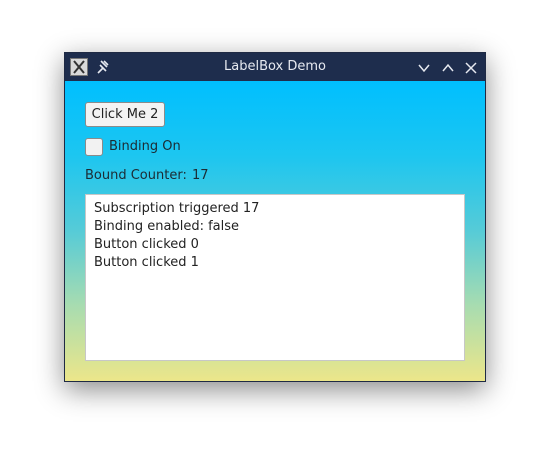  I want to click on minimize-icon, so click(424, 67).